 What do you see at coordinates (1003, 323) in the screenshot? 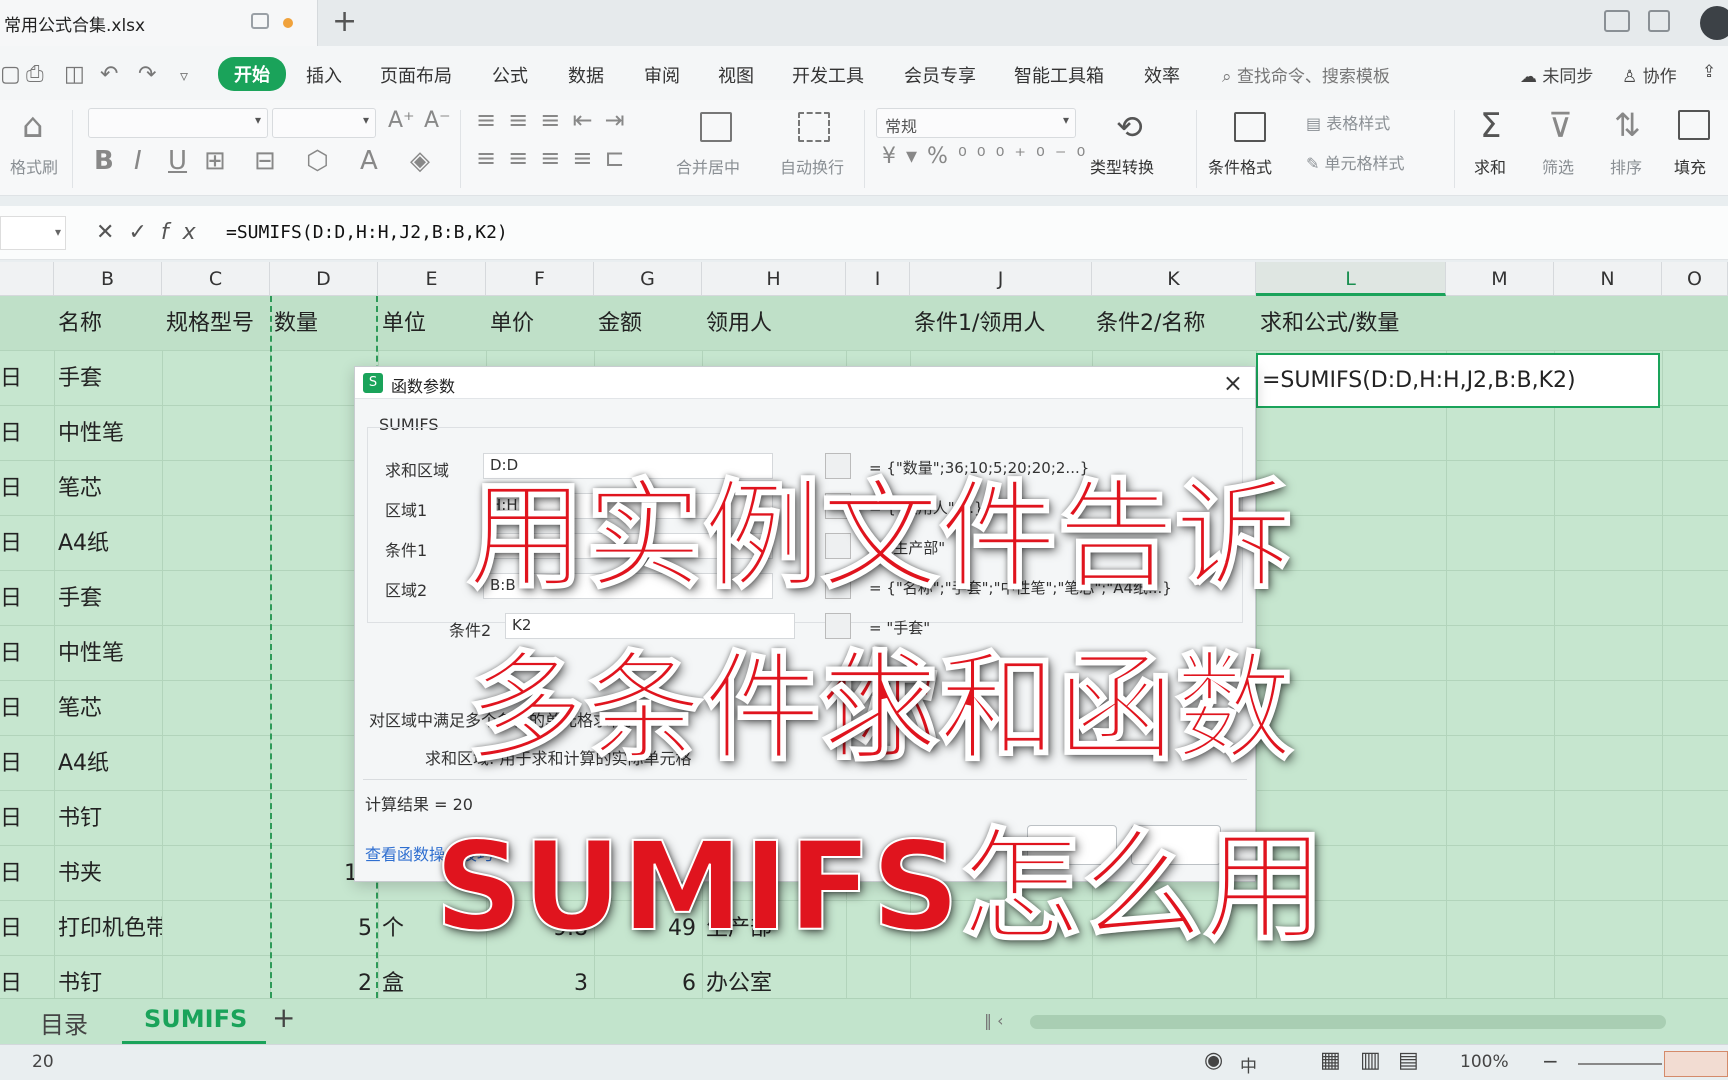
I see `header-condition1: 条件1/领用人` at bounding box center [1003, 323].